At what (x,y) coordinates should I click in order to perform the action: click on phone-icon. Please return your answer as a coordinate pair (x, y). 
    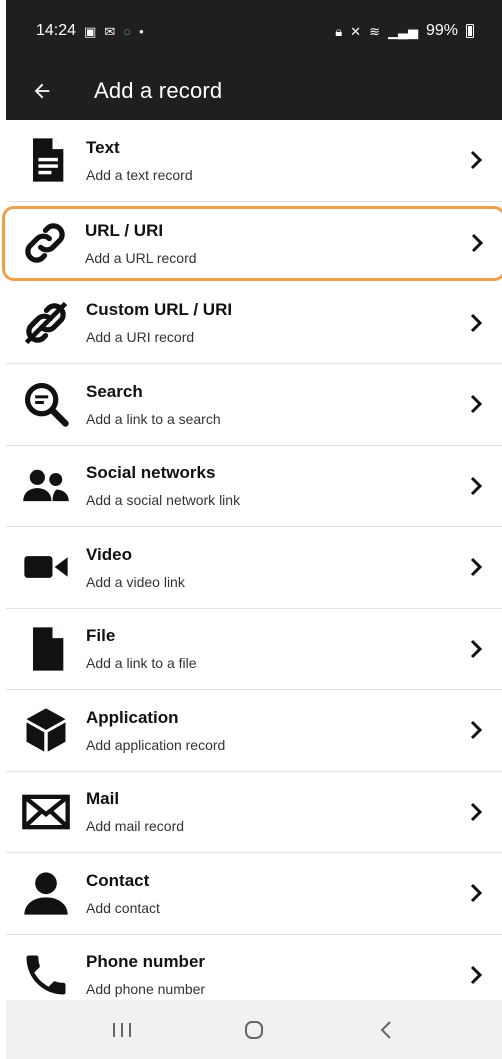
    Looking at the image, I should click on (46, 975).